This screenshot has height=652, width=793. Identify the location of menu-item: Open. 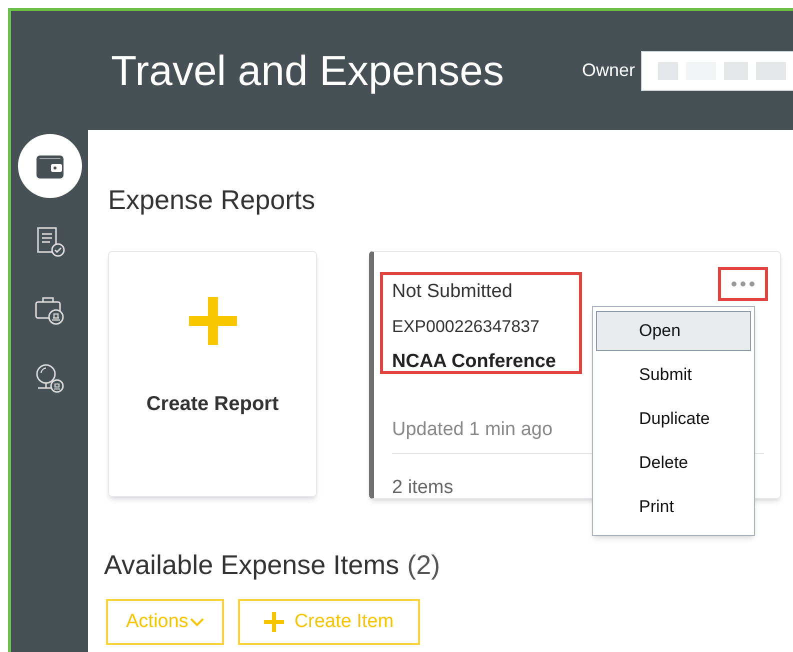
(673, 331).